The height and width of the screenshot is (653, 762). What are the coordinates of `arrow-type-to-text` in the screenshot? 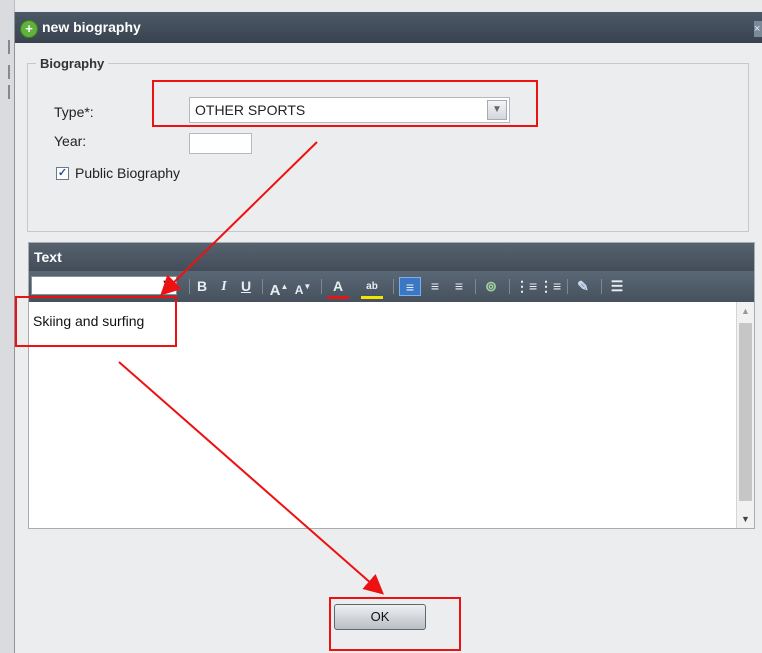 It's located at (239, 218).